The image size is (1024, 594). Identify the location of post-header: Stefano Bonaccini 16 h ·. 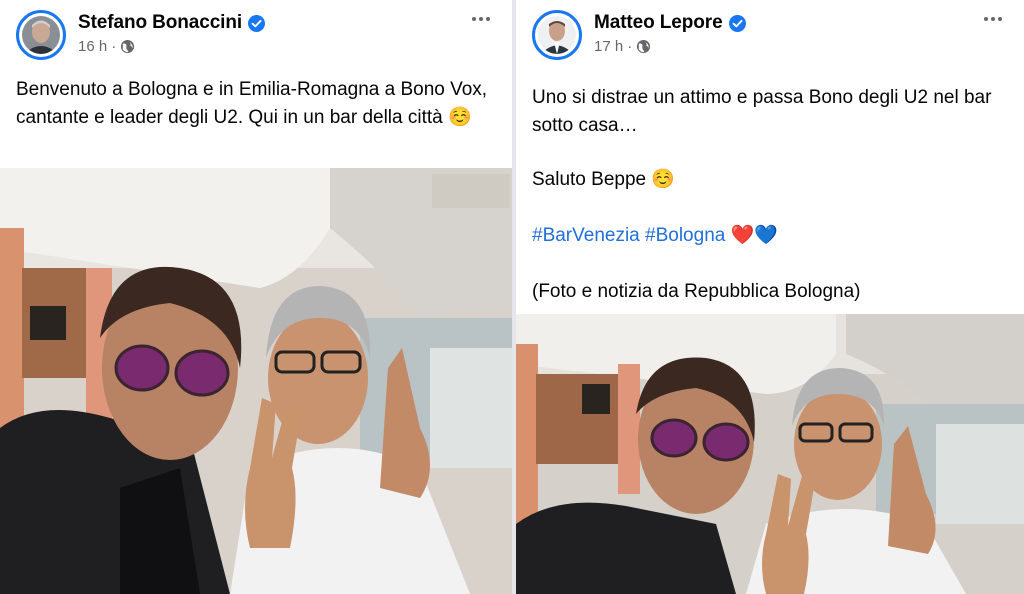
(258, 36).